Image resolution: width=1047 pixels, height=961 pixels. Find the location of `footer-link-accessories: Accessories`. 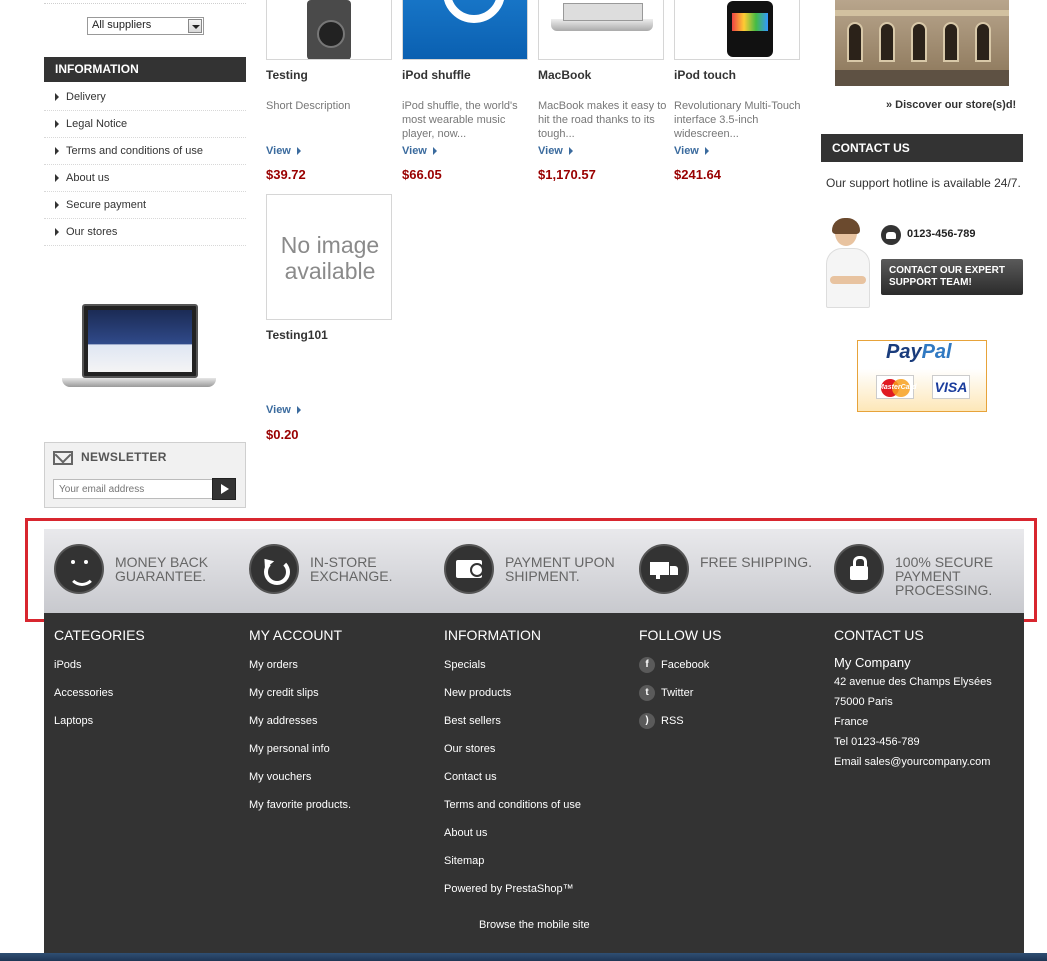

footer-link-accessories: Accessories is located at coordinates (83, 693).